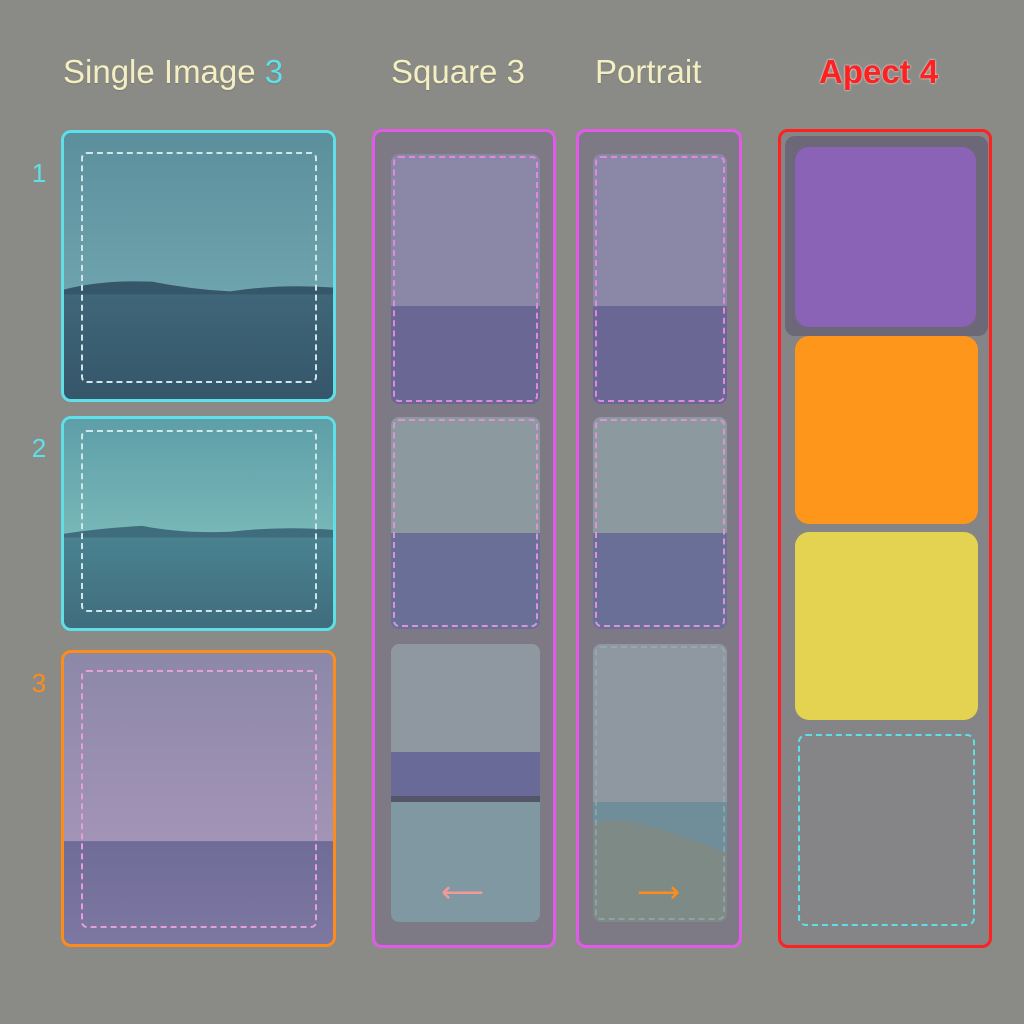  Describe the element at coordinates (159, 71) in the screenshot. I see `single-image-label: Single Image` at that location.